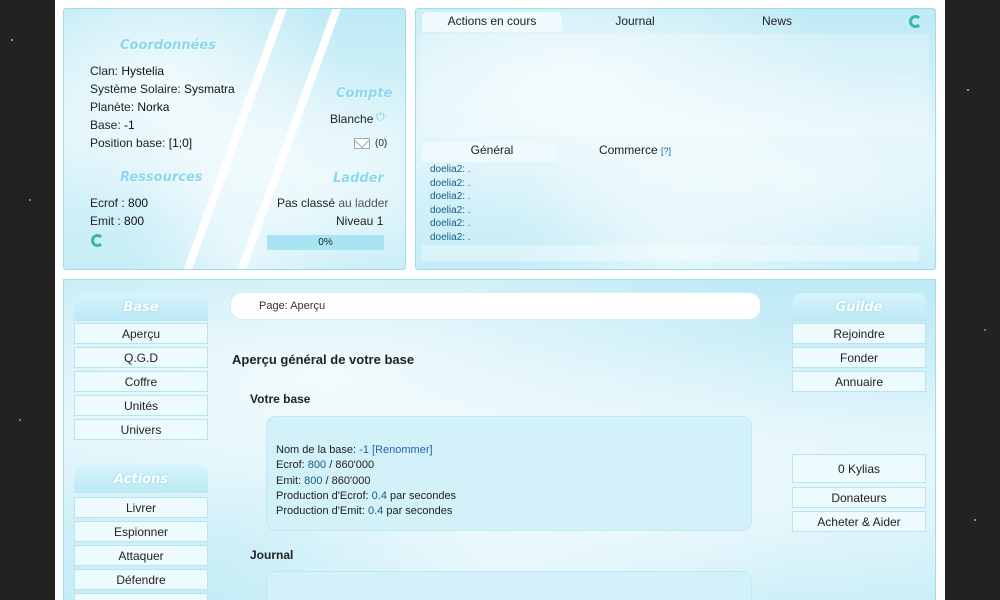 Image resolution: width=1000 pixels, height=600 pixels. Describe the element at coordinates (381, 143) in the screenshot. I see `mail-count: (0)` at that location.